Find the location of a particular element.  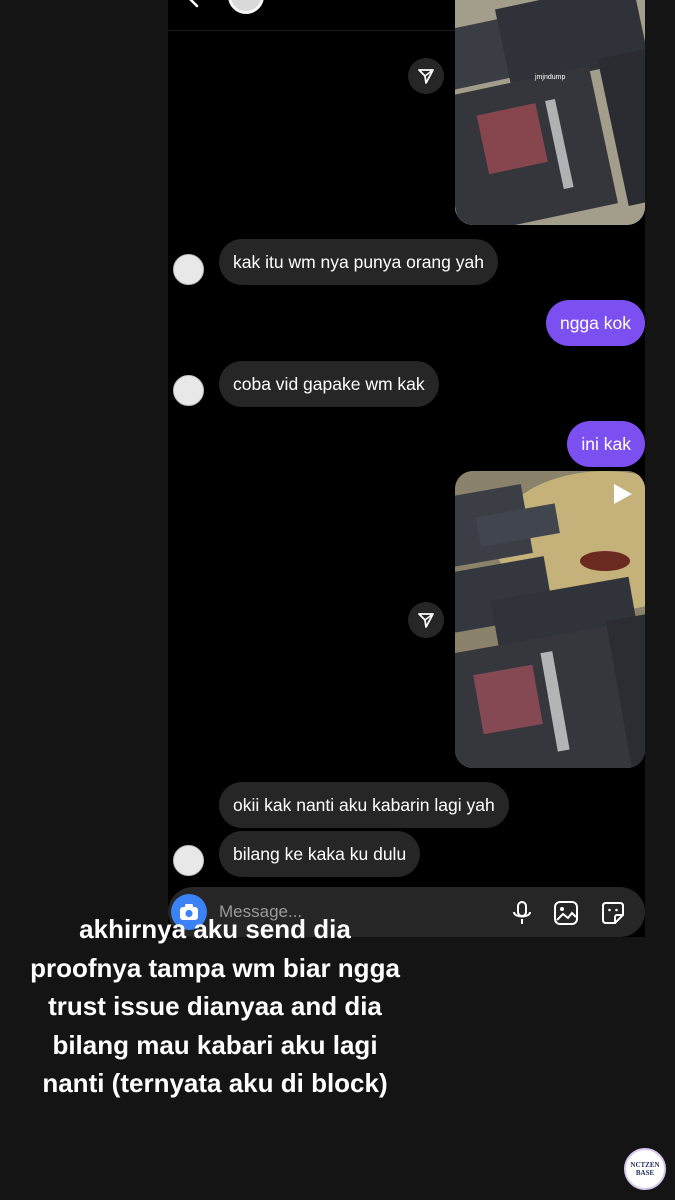

sticker-icon is located at coordinates (613, 913).